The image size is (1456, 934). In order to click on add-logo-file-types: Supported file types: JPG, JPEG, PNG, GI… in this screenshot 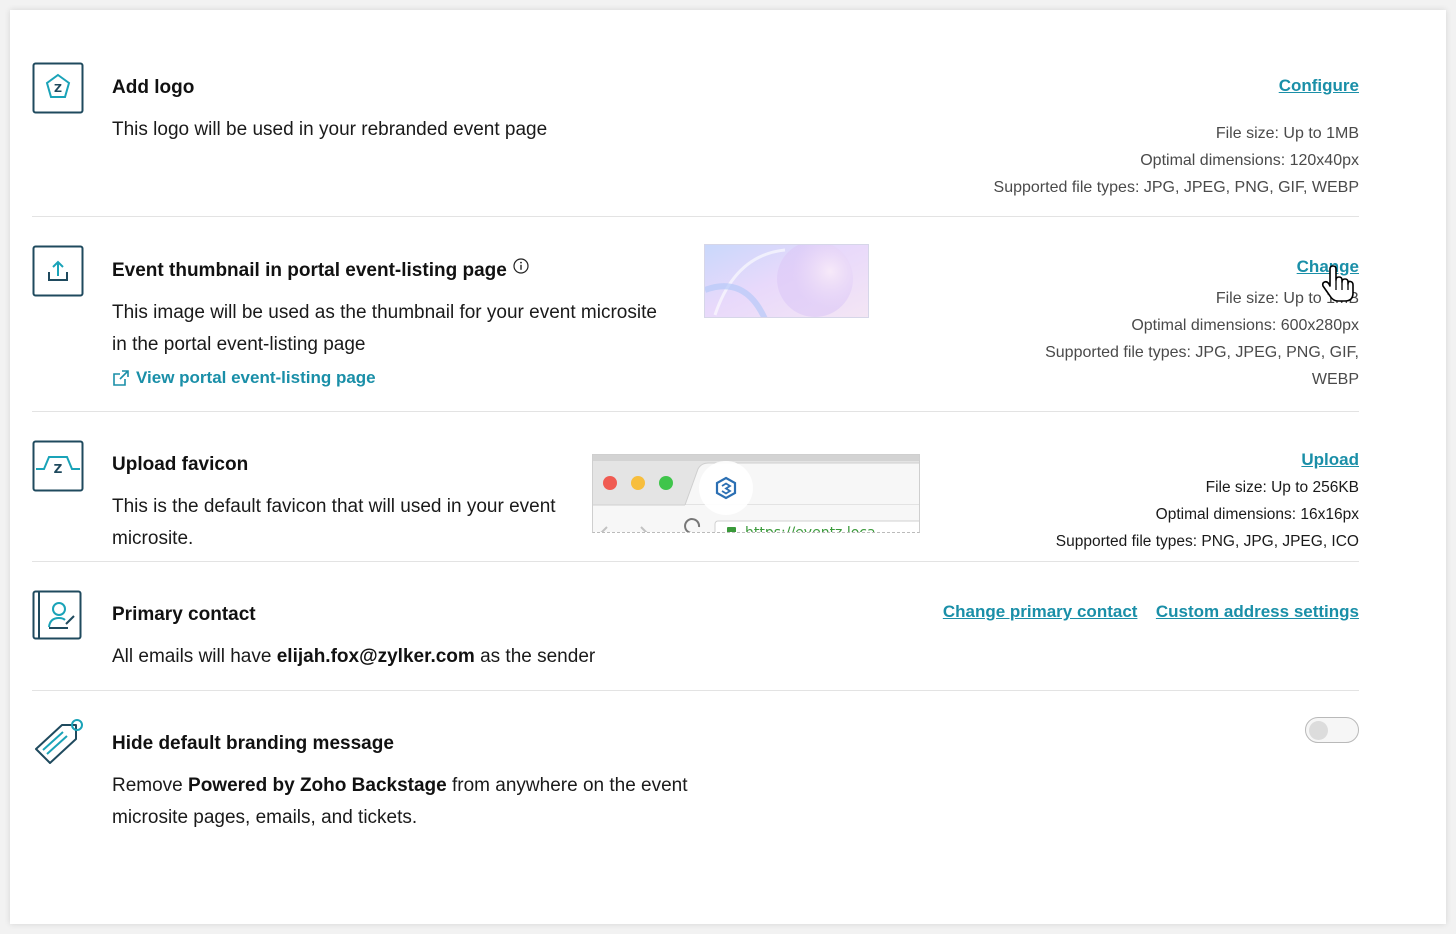, I will do `click(1176, 187)`.